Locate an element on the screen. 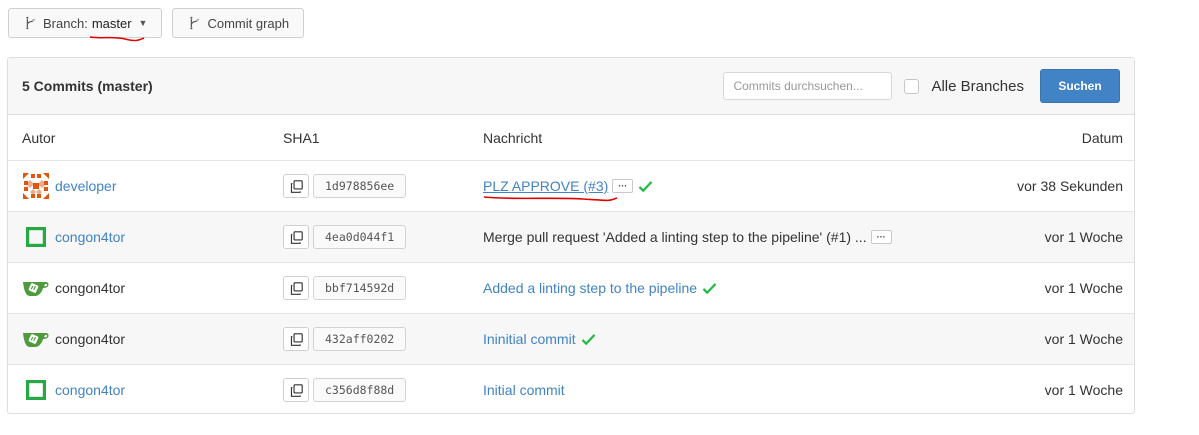 The width and height of the screenshot is (1199, 435). branch-icon is located at coordinates (30, 23).